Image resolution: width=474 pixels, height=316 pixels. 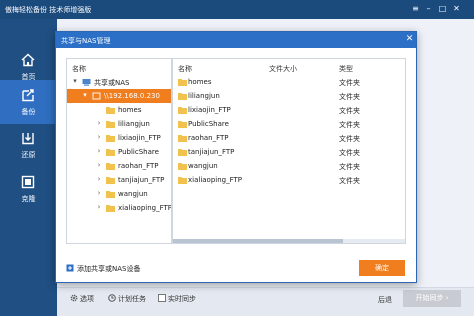 I want to click on tree-item-folder: › xialiaoping_FTP, so click(x=119, y=208).